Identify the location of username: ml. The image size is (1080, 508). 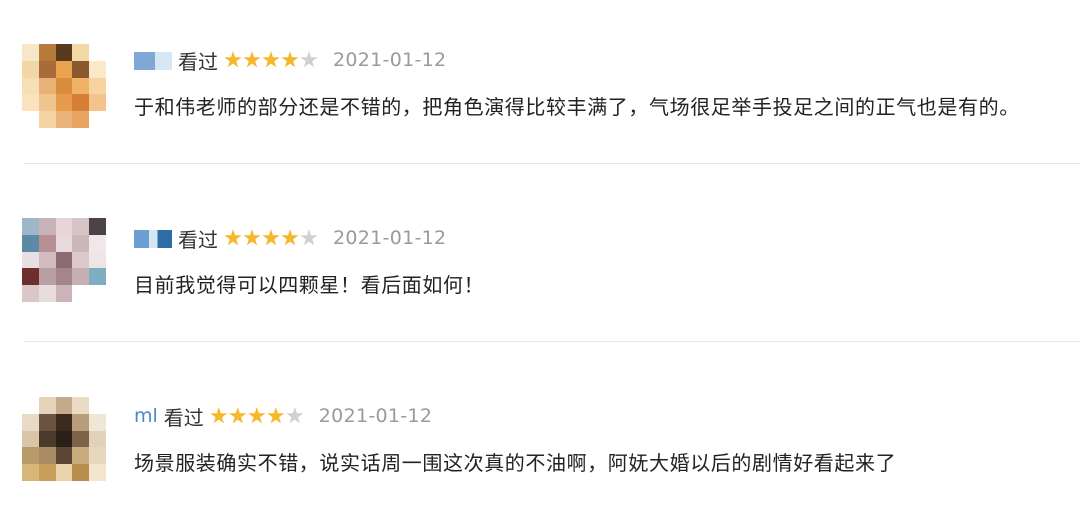
(146, 416).